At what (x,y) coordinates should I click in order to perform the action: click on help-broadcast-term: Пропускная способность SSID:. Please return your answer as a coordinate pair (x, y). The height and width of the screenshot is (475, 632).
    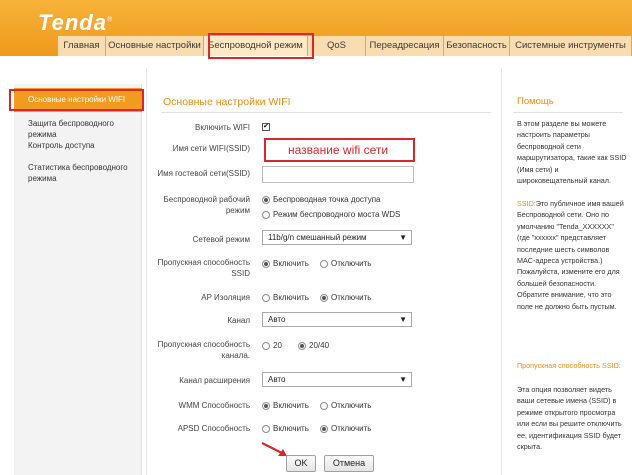
    Looking at the image, I should click on (569, 365).